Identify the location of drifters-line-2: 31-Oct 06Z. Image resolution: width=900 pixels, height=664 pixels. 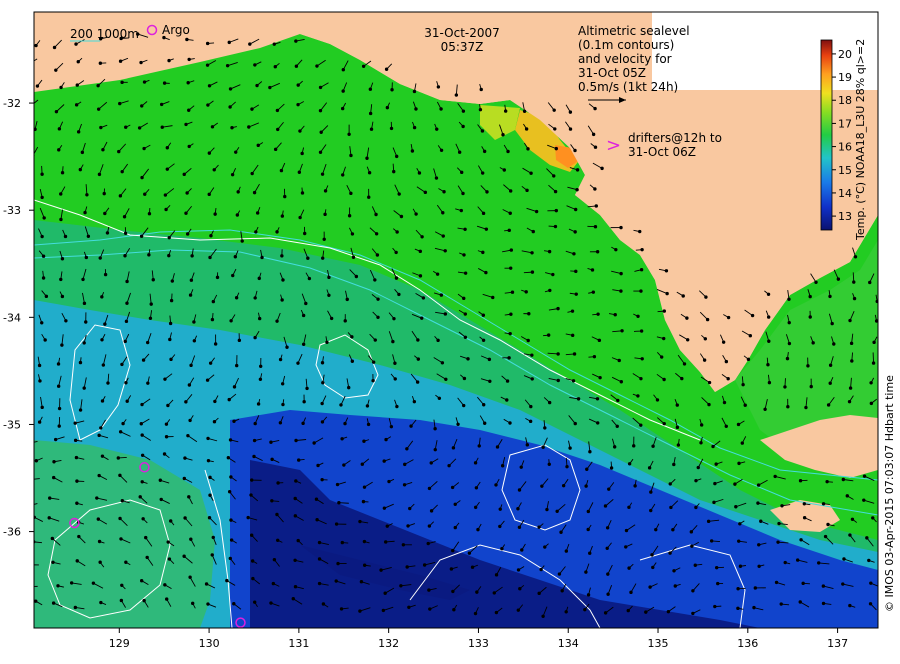
(662, 152).